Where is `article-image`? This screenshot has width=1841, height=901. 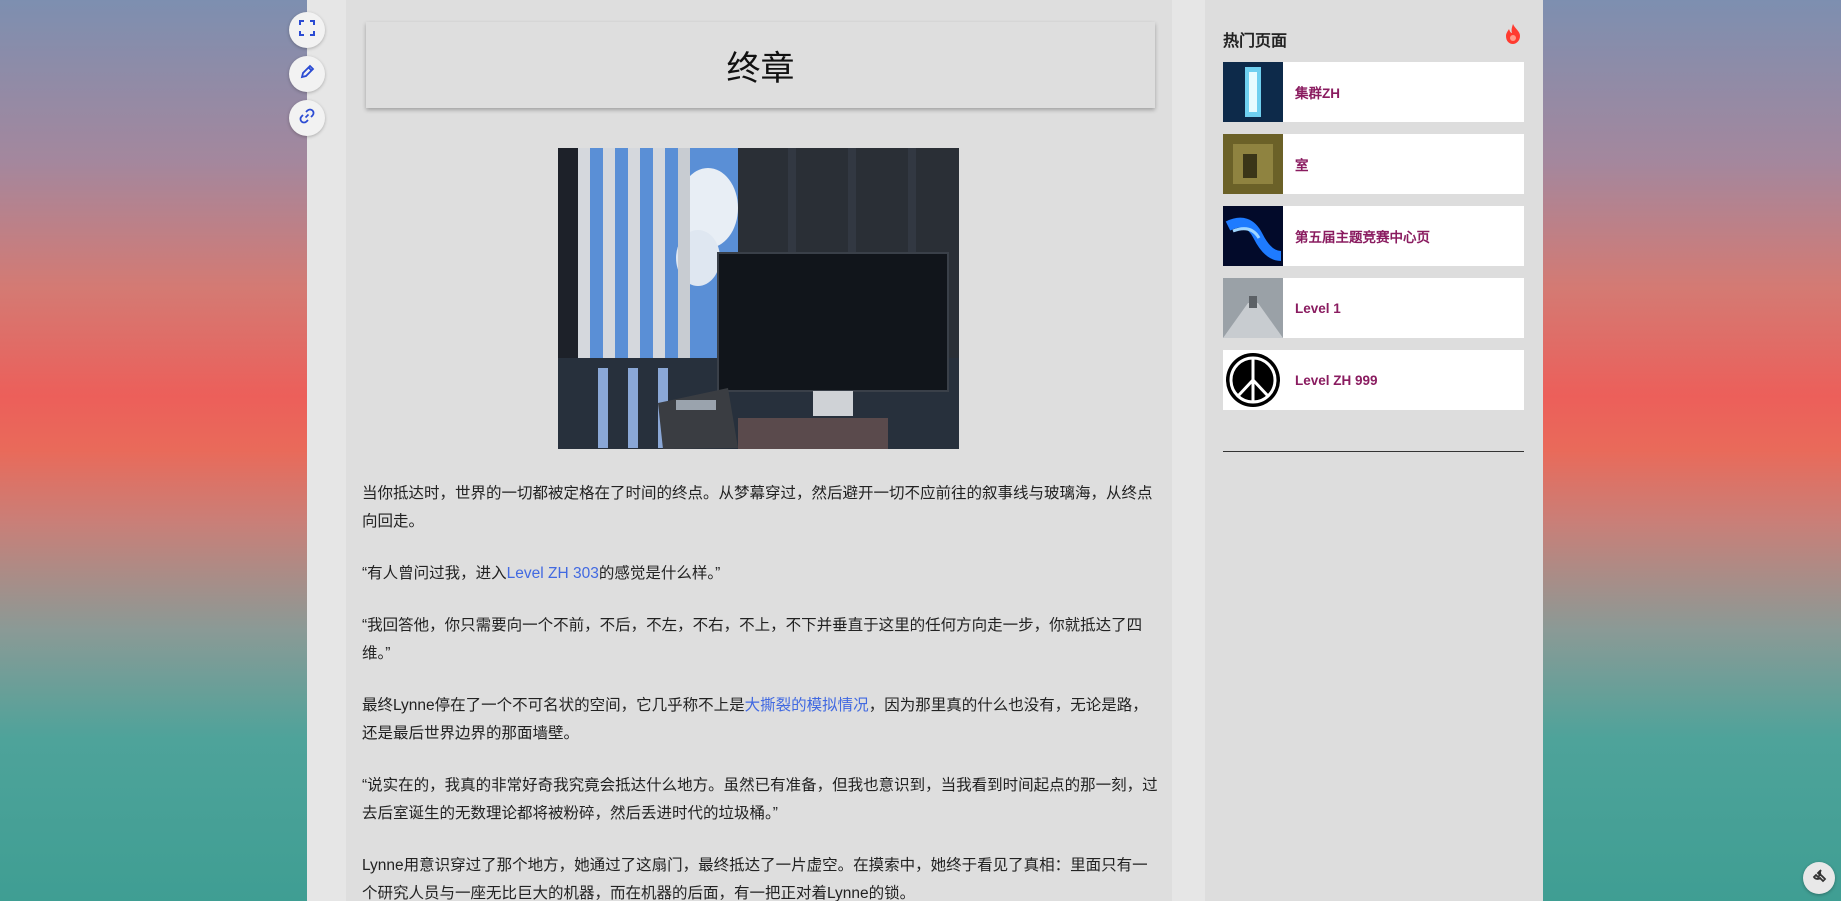 article-image is located at coordinates (758, 298).